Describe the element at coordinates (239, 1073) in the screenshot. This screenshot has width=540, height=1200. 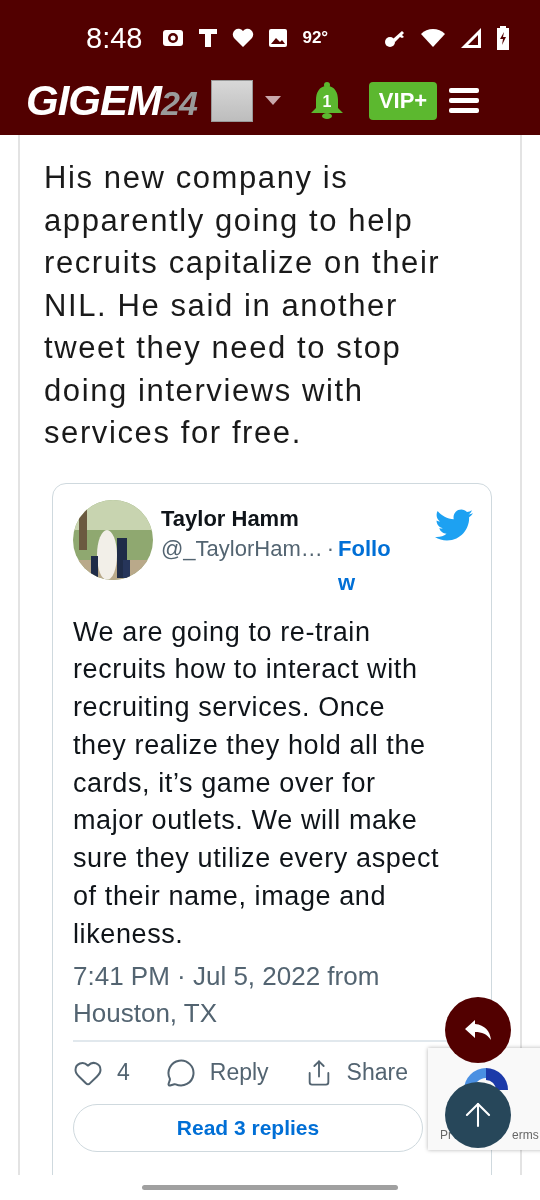
I see `reply-link: Reply` at that location.